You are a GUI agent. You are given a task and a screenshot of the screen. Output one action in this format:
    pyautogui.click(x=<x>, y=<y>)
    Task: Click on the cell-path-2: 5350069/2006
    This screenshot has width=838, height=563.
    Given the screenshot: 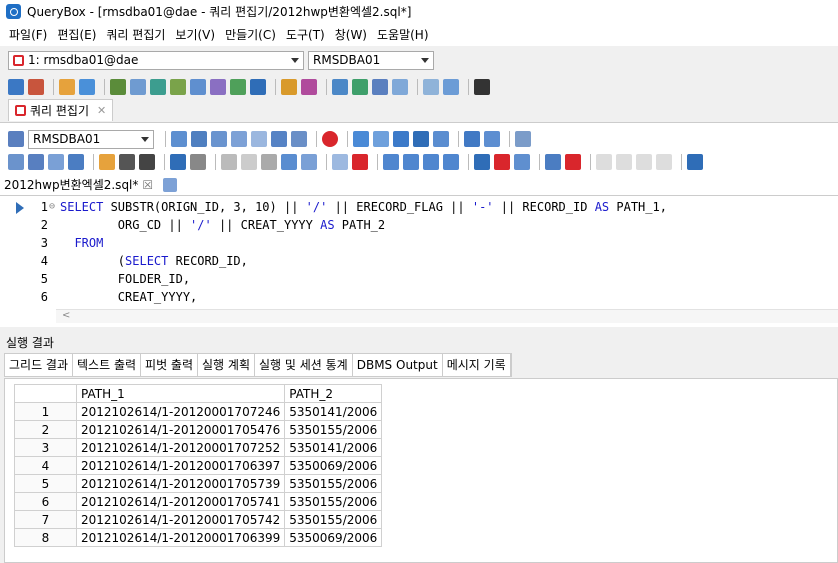 What is the action you would take?
    pyautogui.click(x=333, y=537)
    